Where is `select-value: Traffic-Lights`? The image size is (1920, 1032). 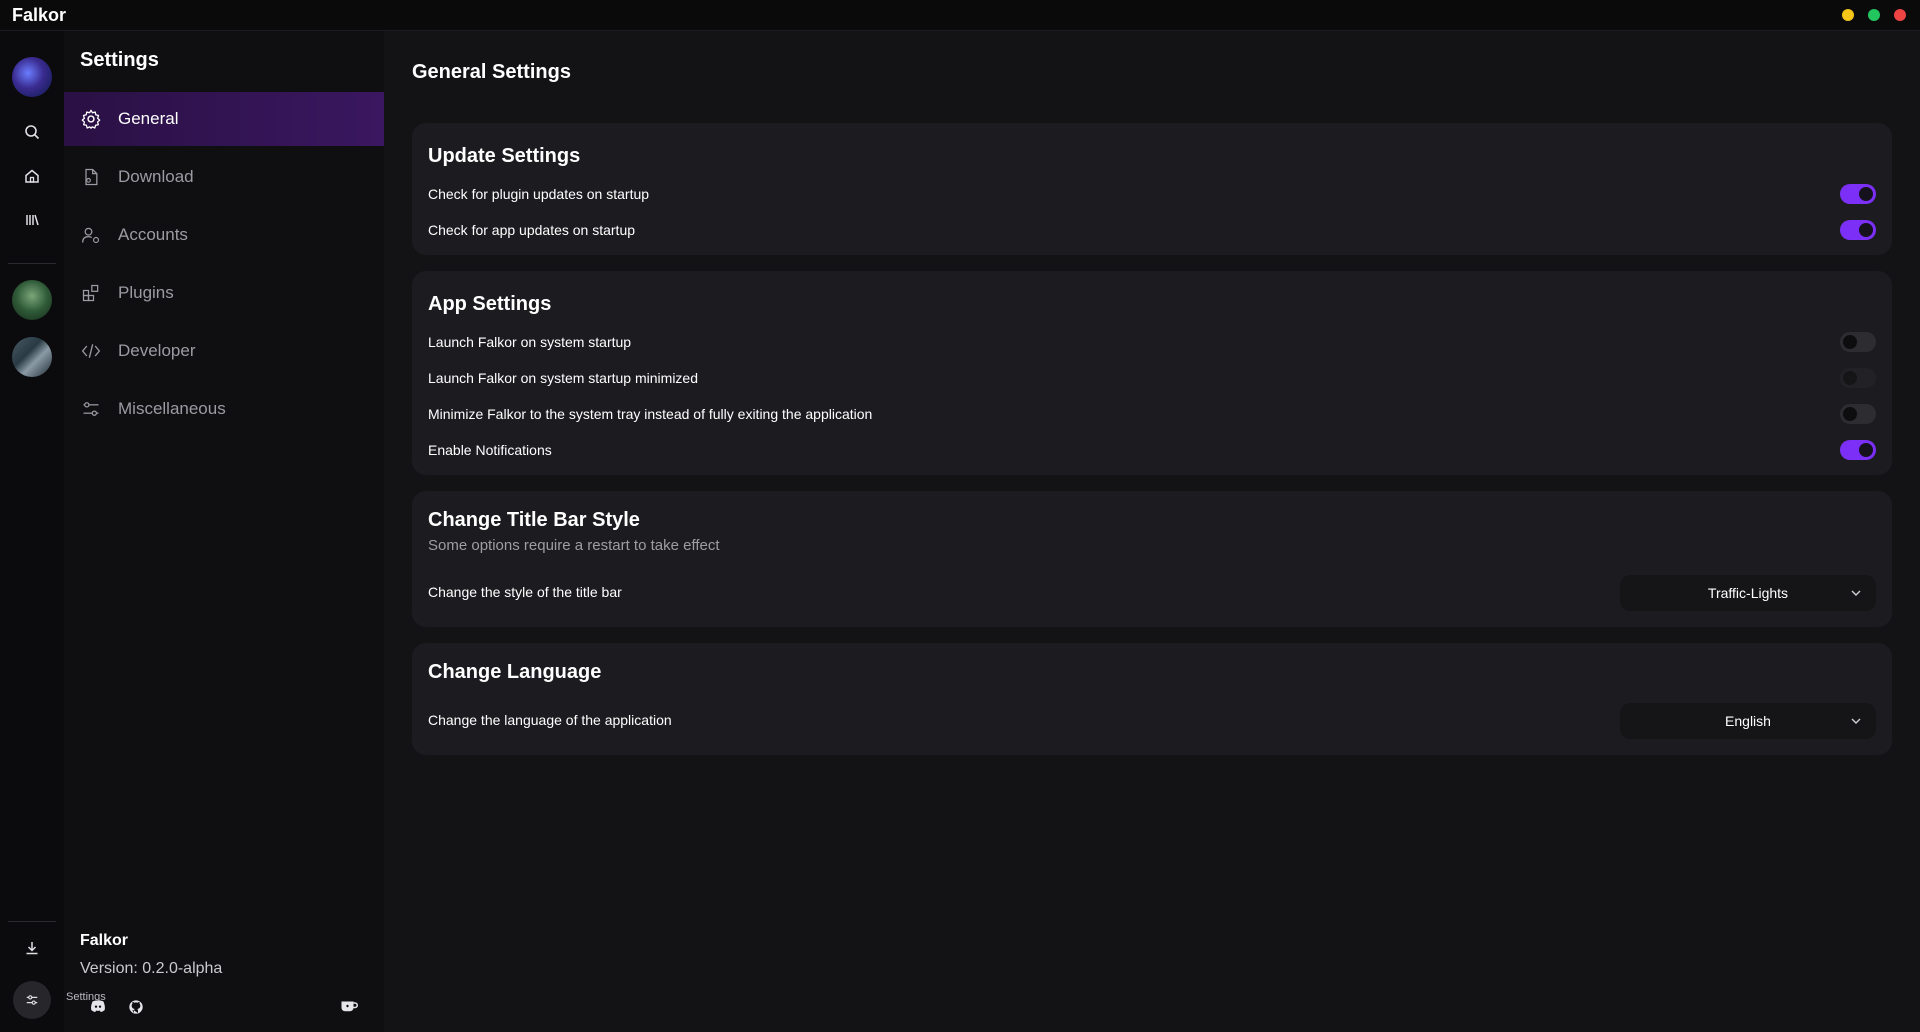 select-value: Traffic-Lights is located at coordinates (1748, 593).